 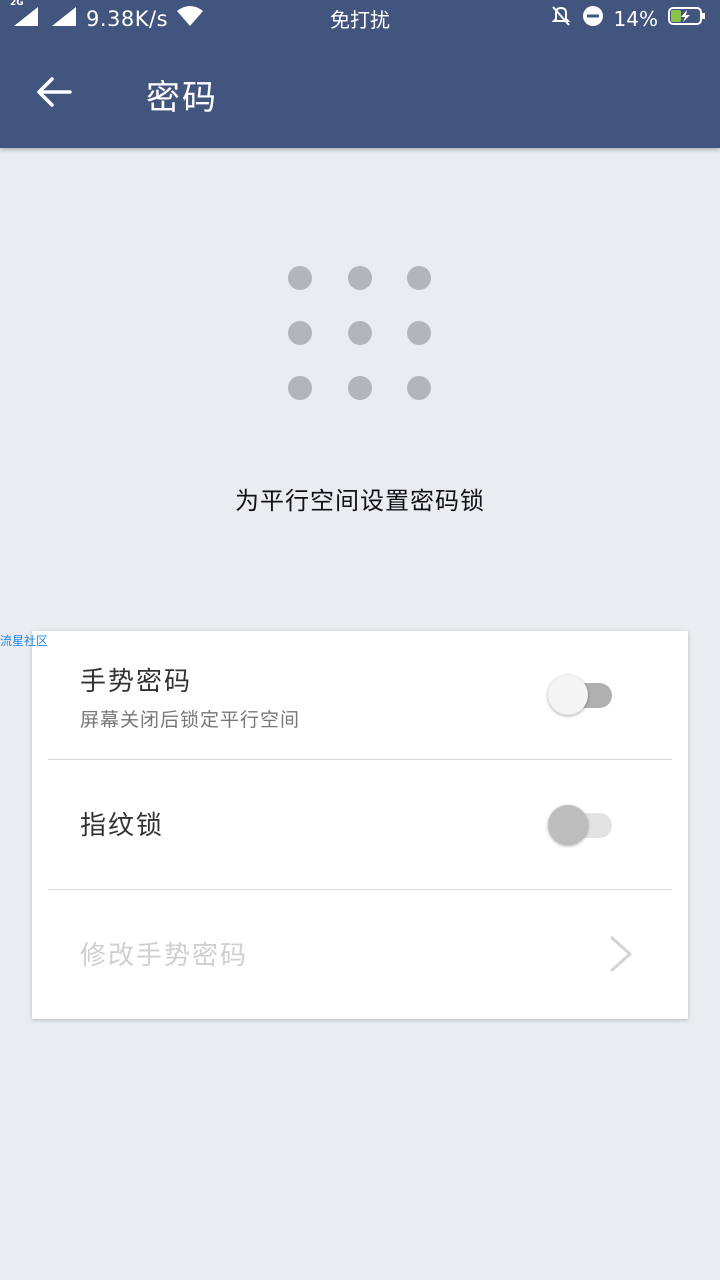 What do you see at coordinates (360, 695) in the screenshot?
I see `gesture-password-row: 手势密码 屏幕关闭后锁定平行空间` at bounding box center [360, 695].